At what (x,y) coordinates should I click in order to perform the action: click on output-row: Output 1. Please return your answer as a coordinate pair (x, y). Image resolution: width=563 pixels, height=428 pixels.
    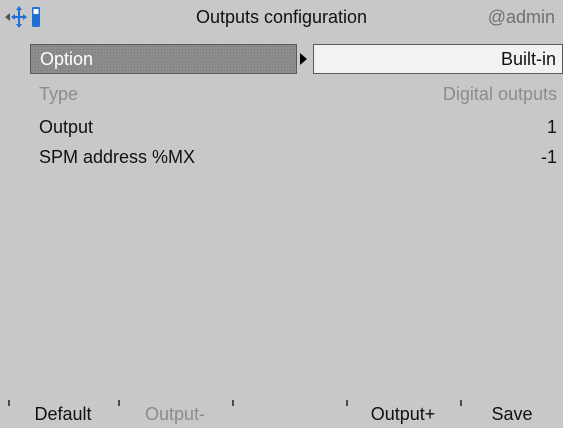
    Looking at the image, I should click on (296, 127).